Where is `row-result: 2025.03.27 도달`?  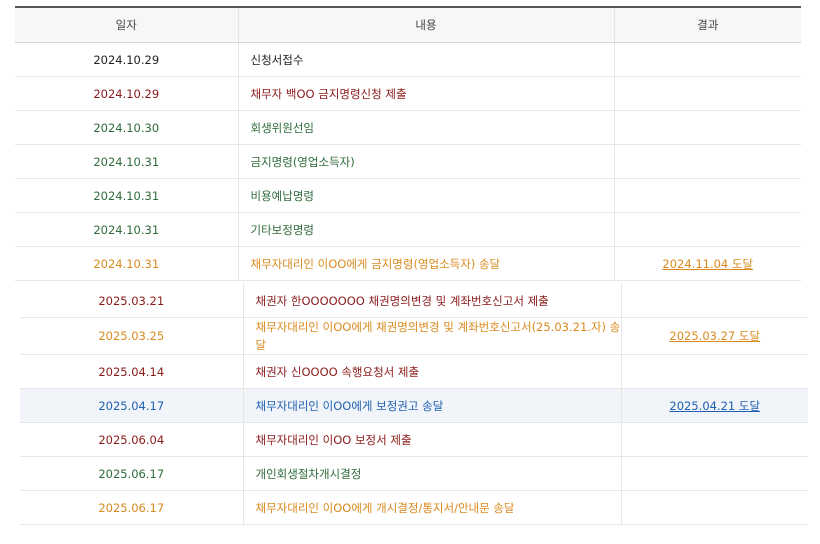
row-result: 2025.03.27 도달 is located at coordinates (714, 336).